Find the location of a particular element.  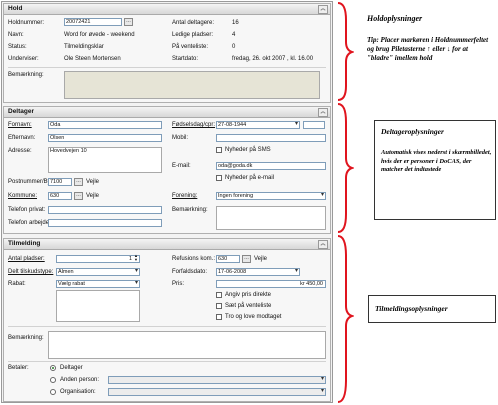

forfaldsdato-label: Forfaldsdato: is located at coordinates (190, 272).